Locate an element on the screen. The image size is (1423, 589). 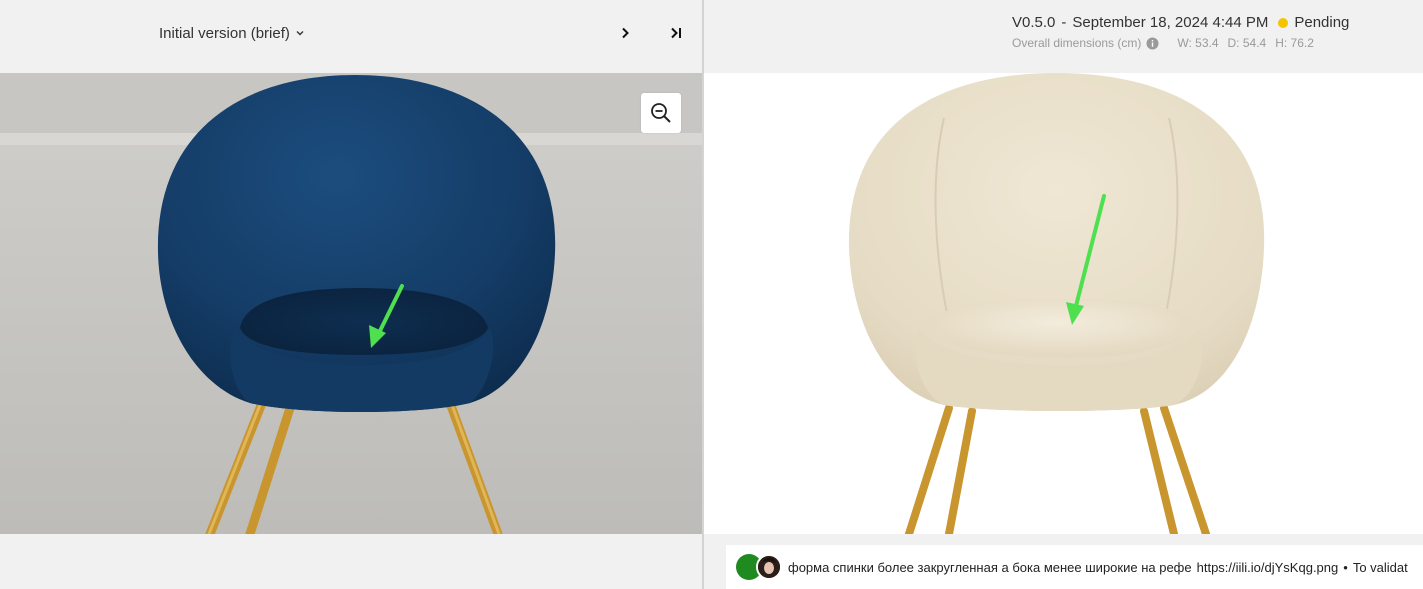
dimension-height: H: 76.2 is located at coordinates (1294, 43).